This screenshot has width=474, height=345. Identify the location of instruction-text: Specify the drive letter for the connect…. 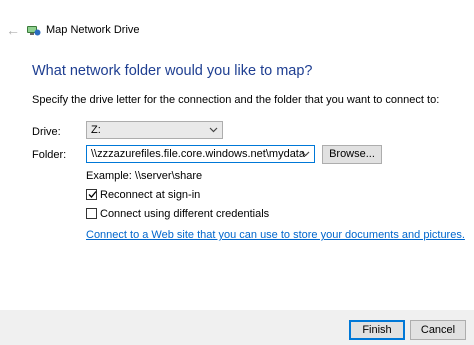
(236, 100).